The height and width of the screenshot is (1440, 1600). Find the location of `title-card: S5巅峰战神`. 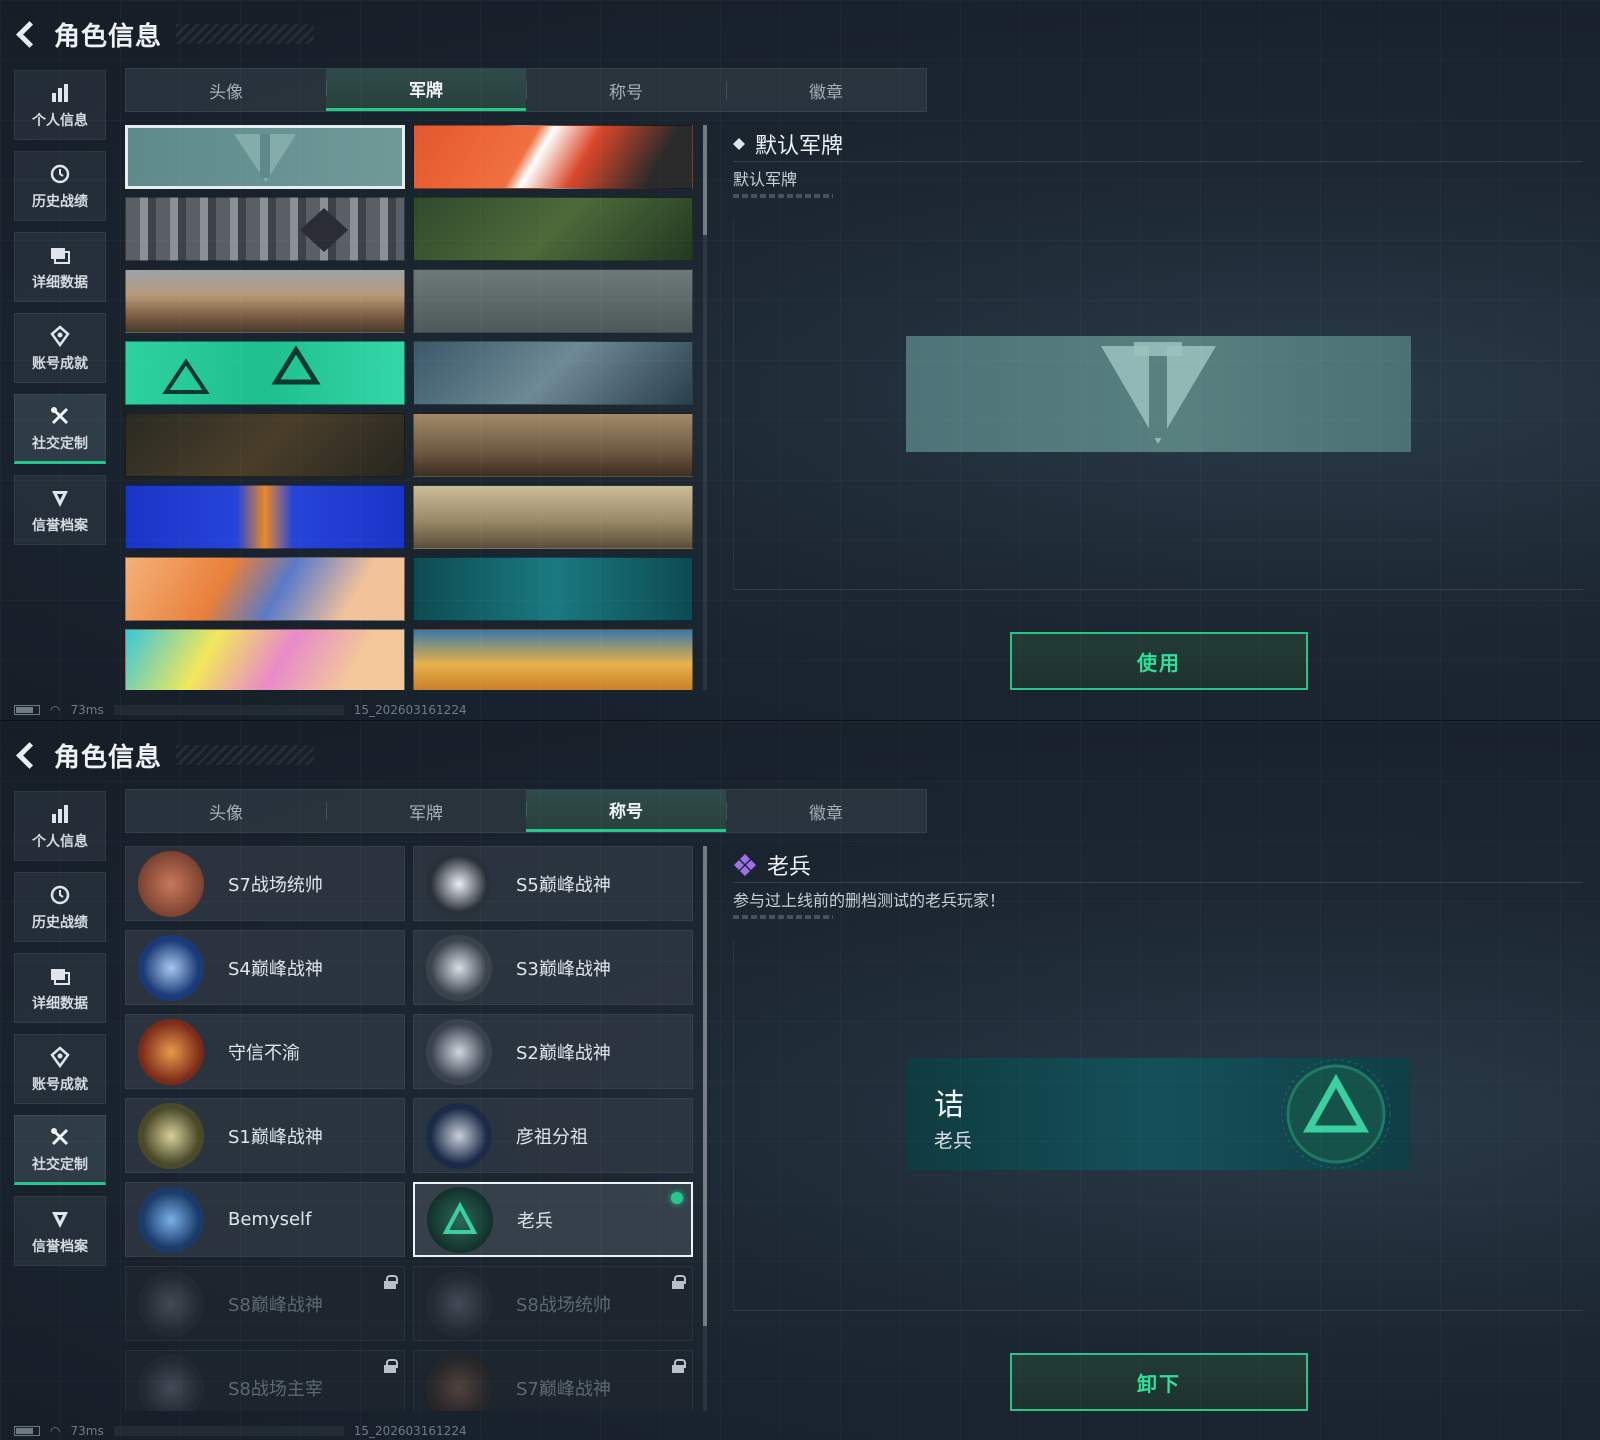

title-card: S5巅峰战神 is located at coordinates (553, 883).